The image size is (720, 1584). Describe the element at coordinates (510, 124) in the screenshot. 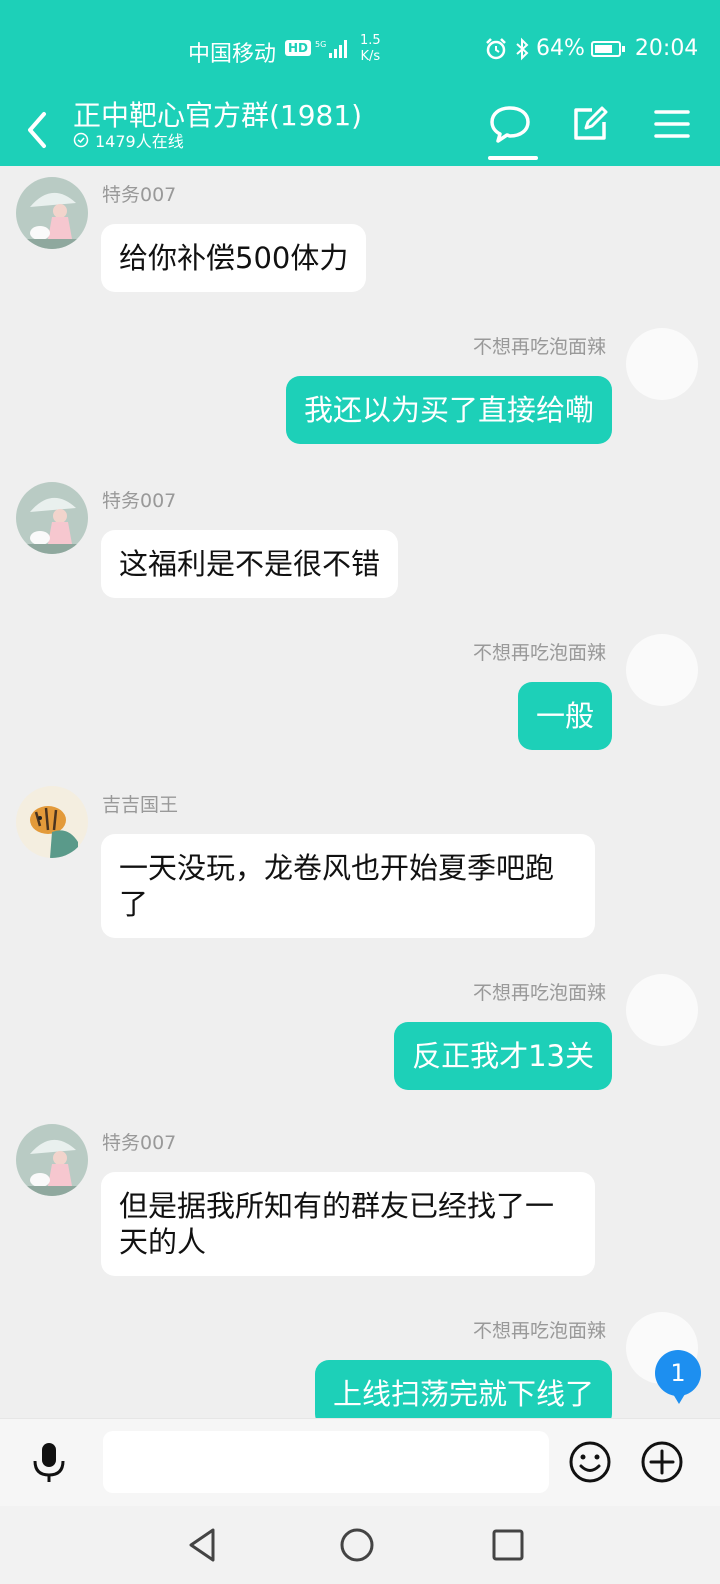

I see `chat-bubble-icon` at that location.